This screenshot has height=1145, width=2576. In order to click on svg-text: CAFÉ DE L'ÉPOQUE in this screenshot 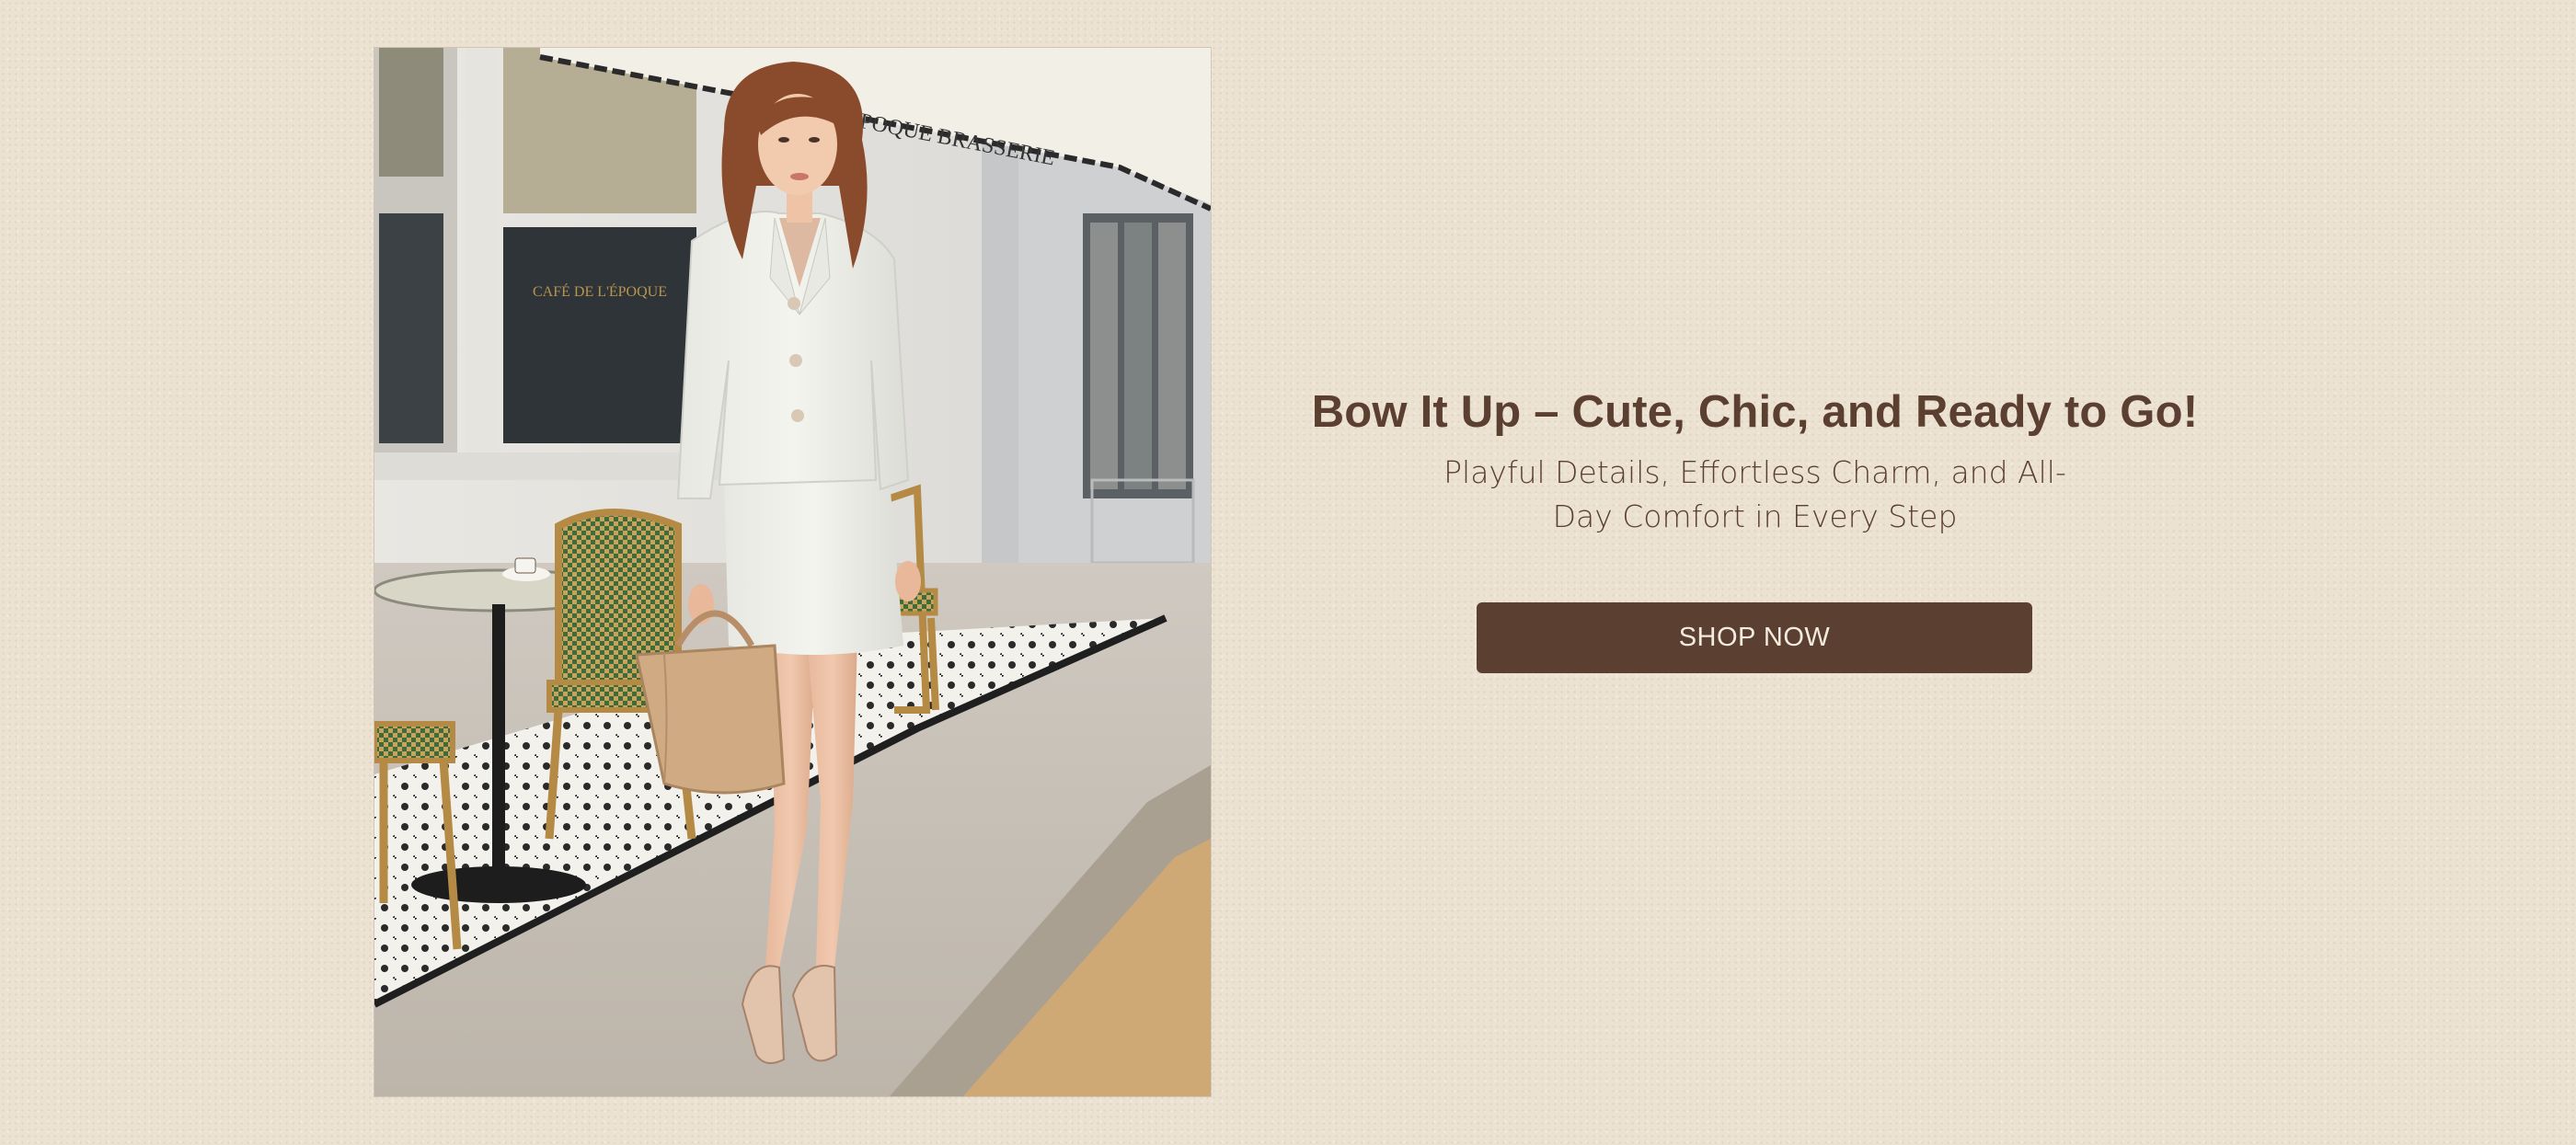, I will do `click(600, 291)`.